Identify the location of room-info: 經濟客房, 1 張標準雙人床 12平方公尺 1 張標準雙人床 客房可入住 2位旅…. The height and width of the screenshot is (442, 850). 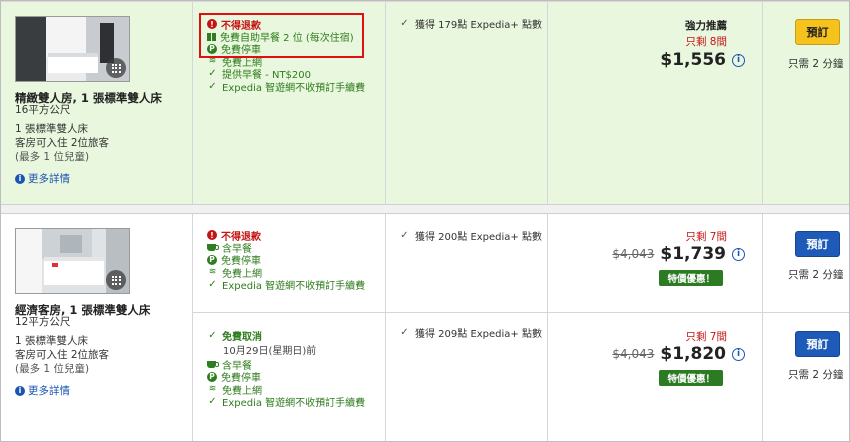
(96, 327).